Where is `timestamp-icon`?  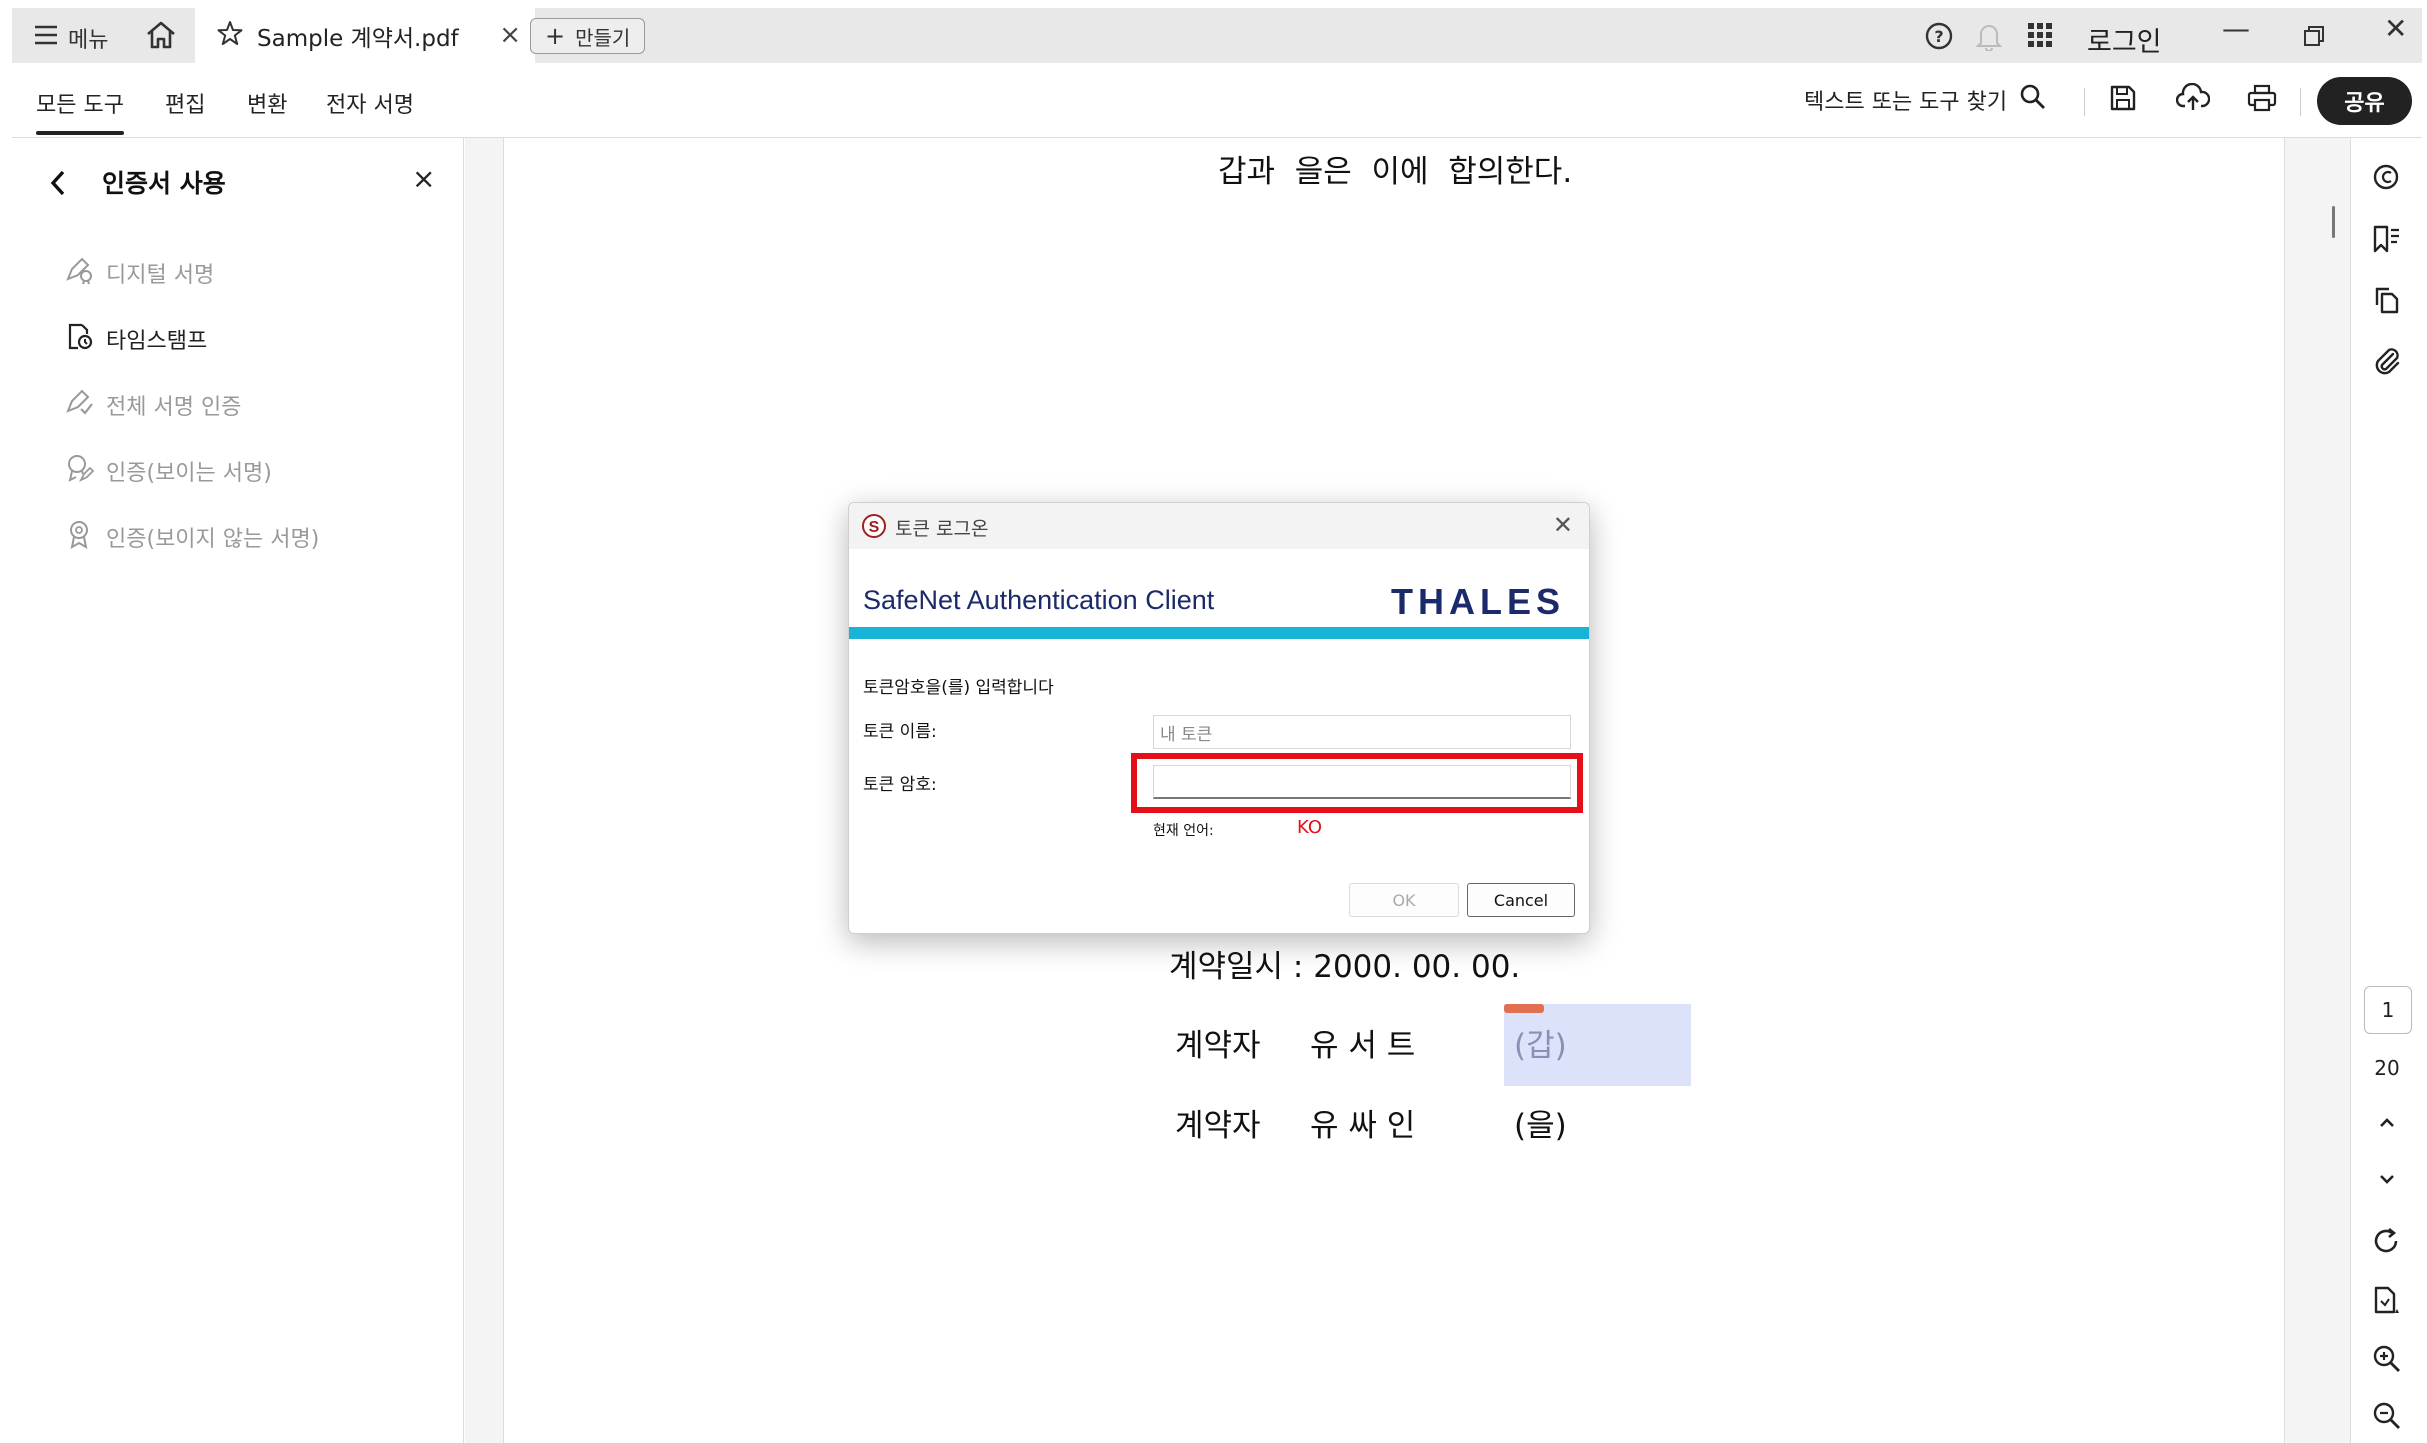
timestamp-icon is located at coordinates (79, 339).